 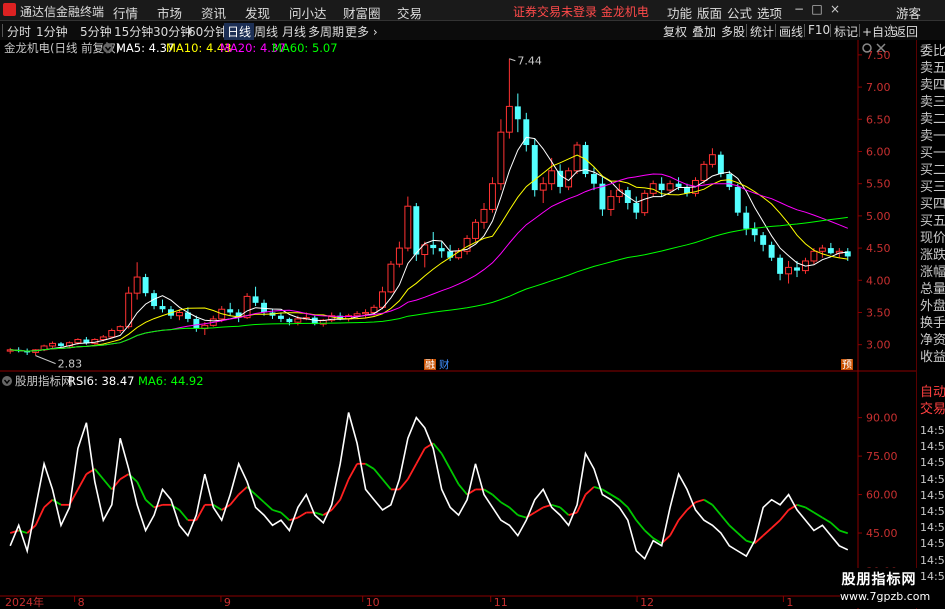 I want to click on price-legend-title: 金龙机电(日线 前复权), so click(x=62, y=48).